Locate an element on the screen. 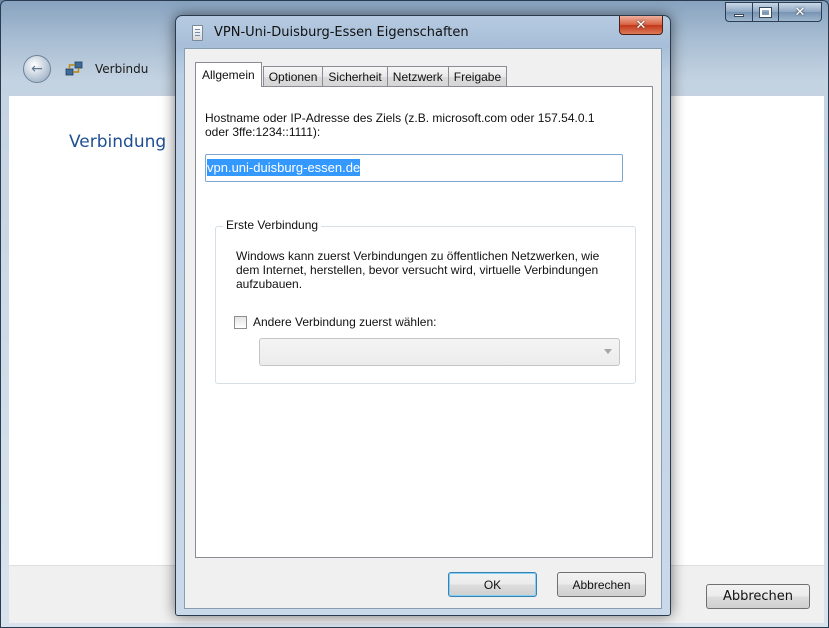 Image resolution: width=829 pixels, height=628 pixels. chevron-down-icon is located at coordinates (608, 351).